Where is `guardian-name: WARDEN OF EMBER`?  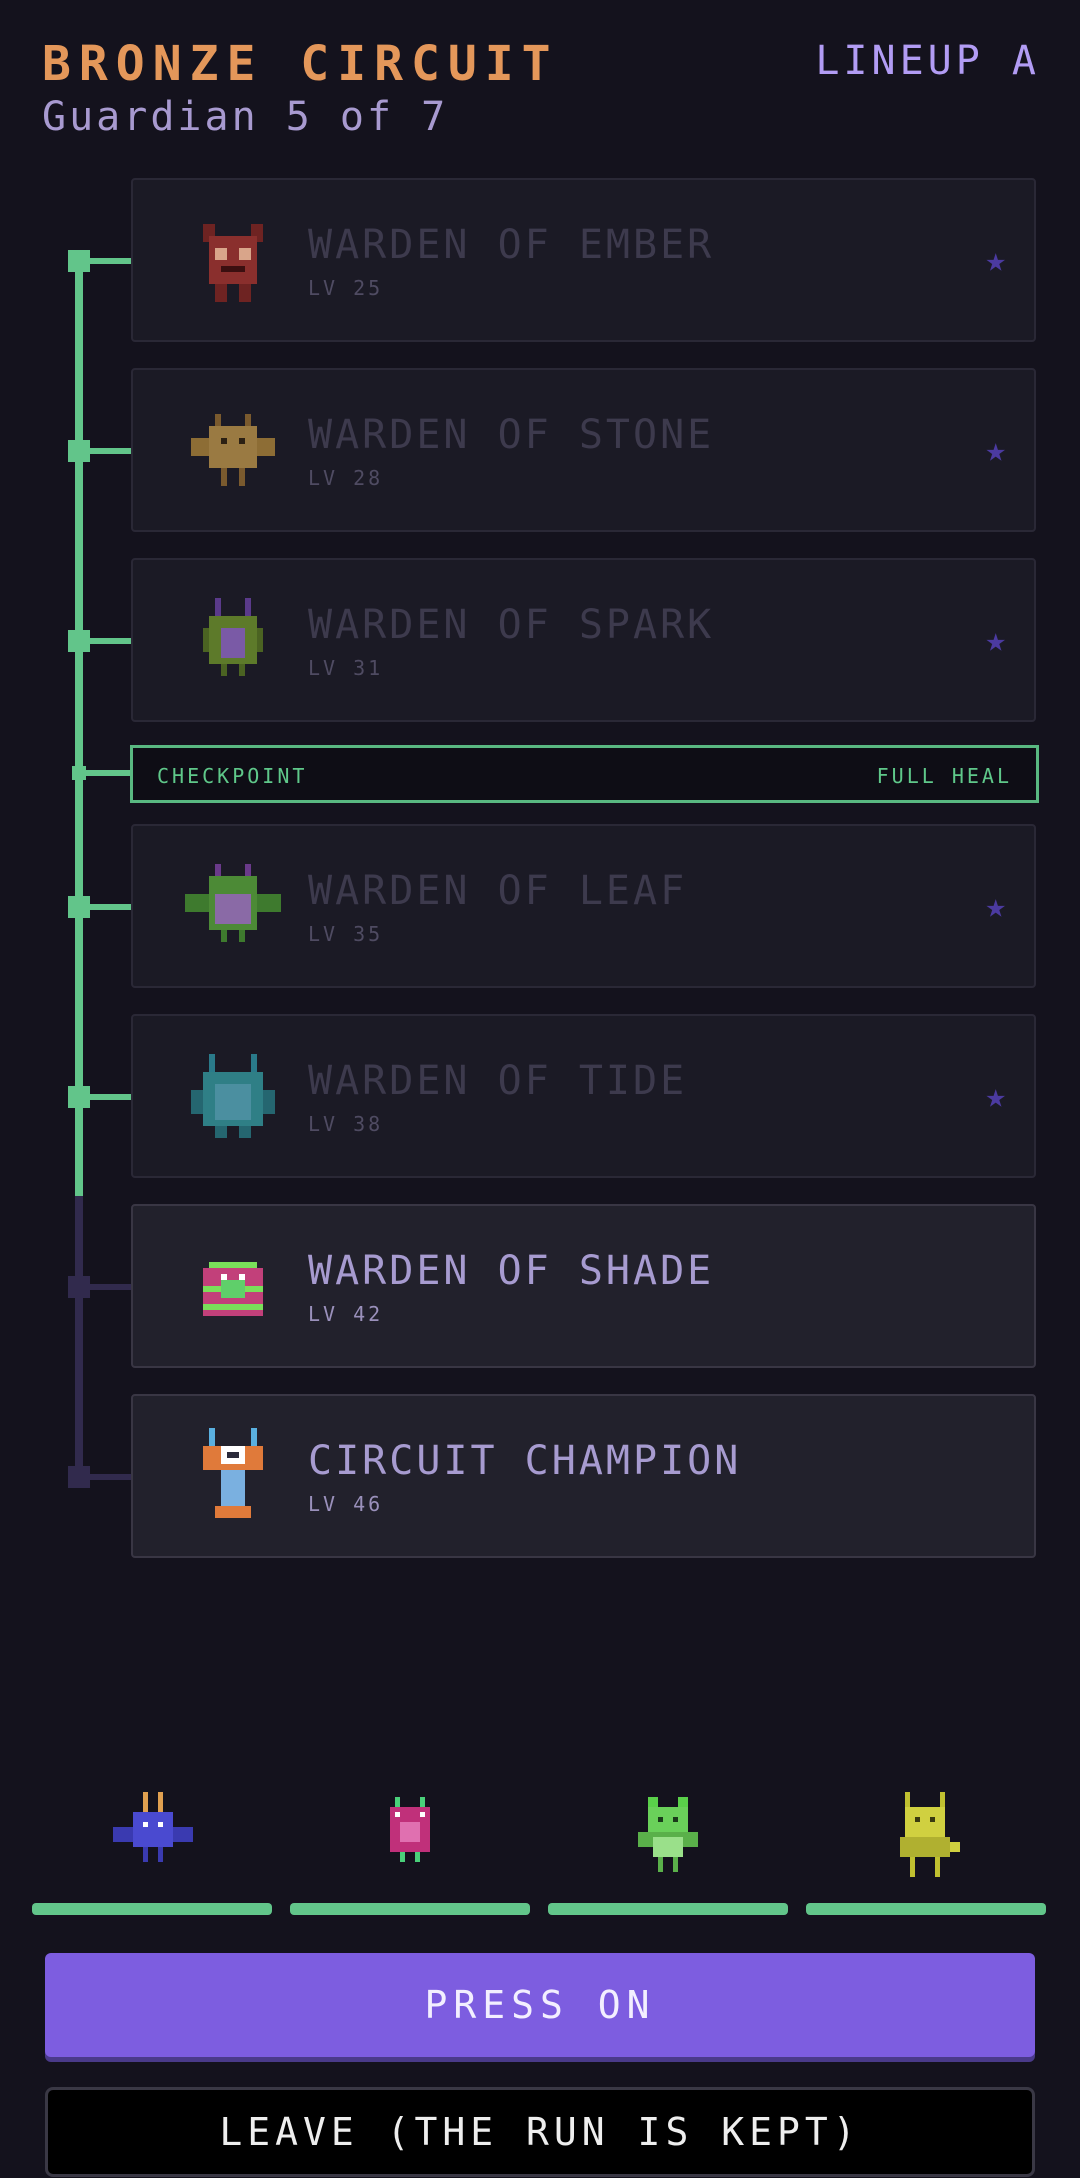 guardian-name: WARDEN OF EMBER is located at coordinates (511, 245).